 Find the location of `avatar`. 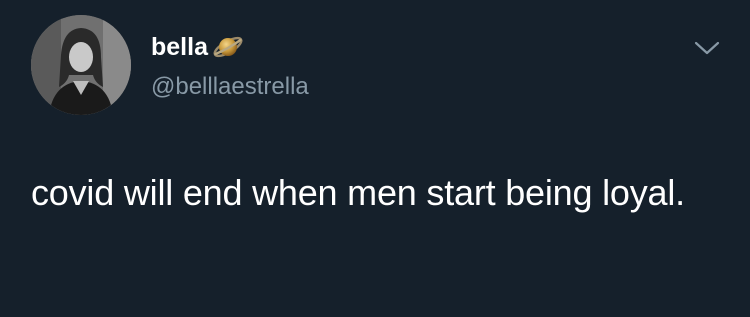

avatar is located at coordinates (81, 65).